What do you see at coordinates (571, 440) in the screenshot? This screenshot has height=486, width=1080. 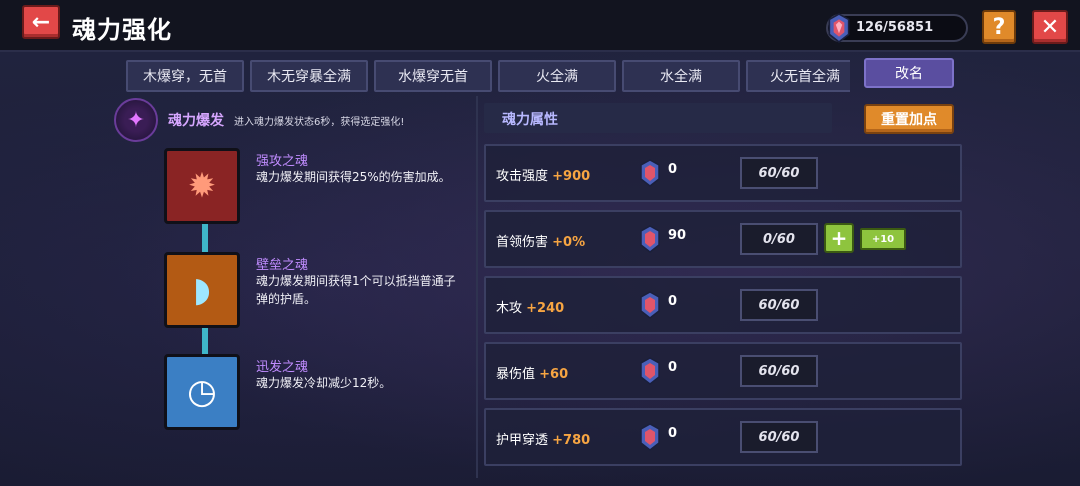 I see `stat-bonus: +780` at bounding box center [571, 440].